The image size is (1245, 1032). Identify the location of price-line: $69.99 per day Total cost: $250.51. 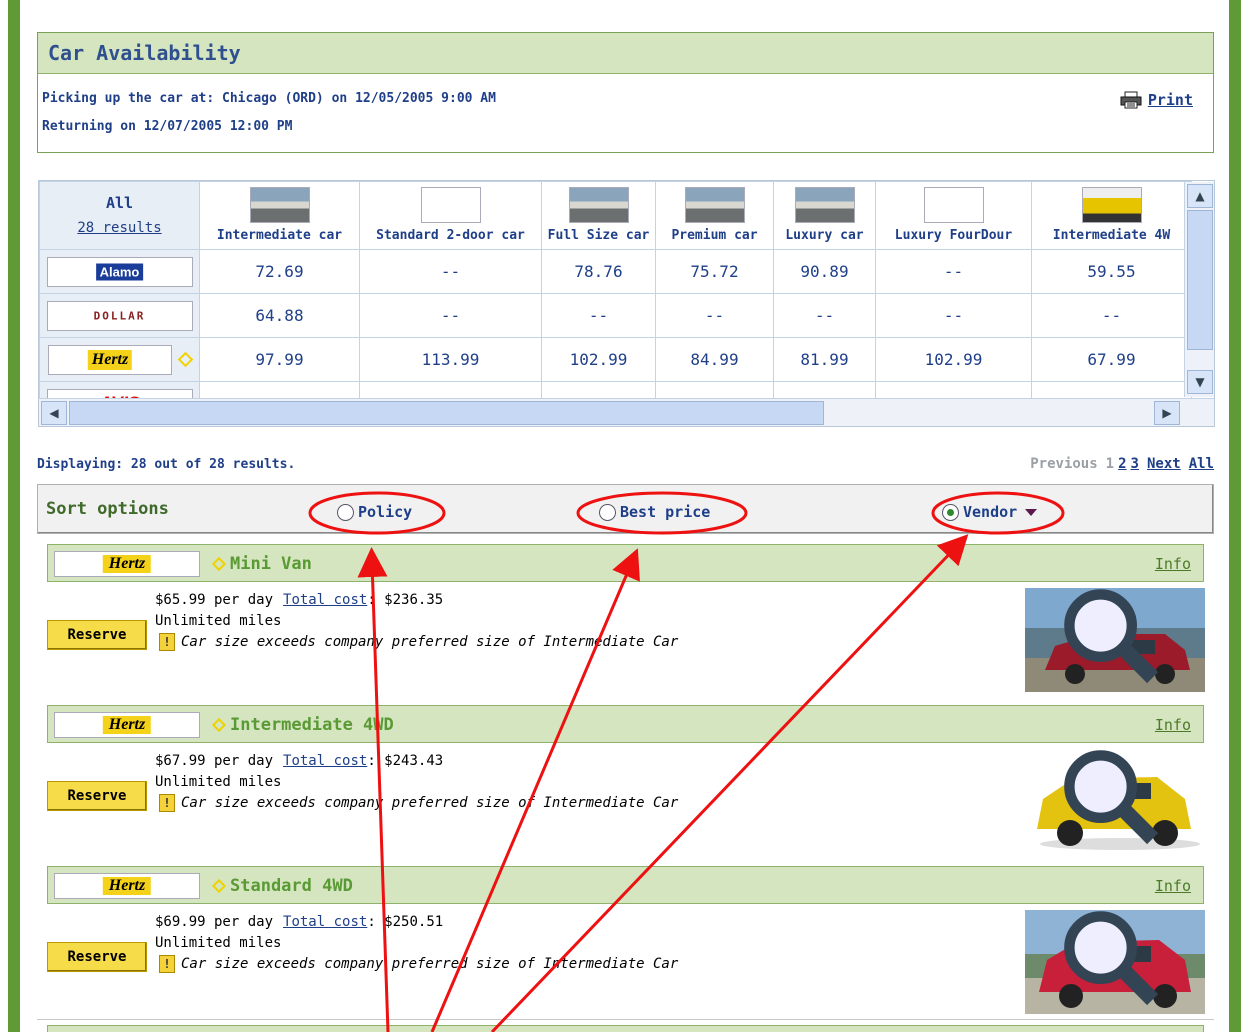
(299, 922).